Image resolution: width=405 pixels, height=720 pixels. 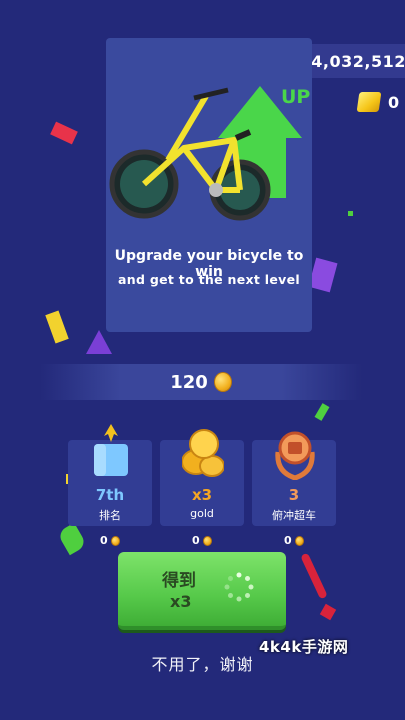 I want to click on upgrade-subtitle: and get to the next level, so click(x=209, y=279).